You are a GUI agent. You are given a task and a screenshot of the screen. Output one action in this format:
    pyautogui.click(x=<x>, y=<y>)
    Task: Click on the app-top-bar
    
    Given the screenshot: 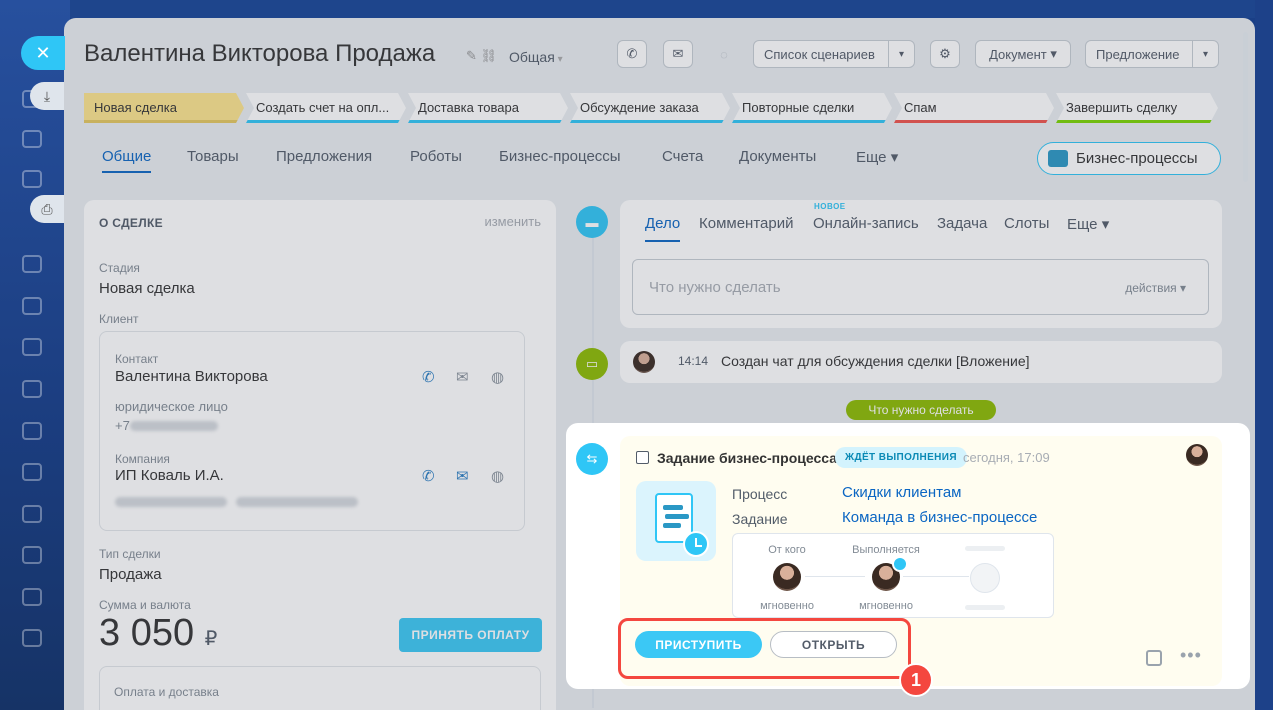 What is the action you would take?
    pyautogui.click(x=636, y=9)
    